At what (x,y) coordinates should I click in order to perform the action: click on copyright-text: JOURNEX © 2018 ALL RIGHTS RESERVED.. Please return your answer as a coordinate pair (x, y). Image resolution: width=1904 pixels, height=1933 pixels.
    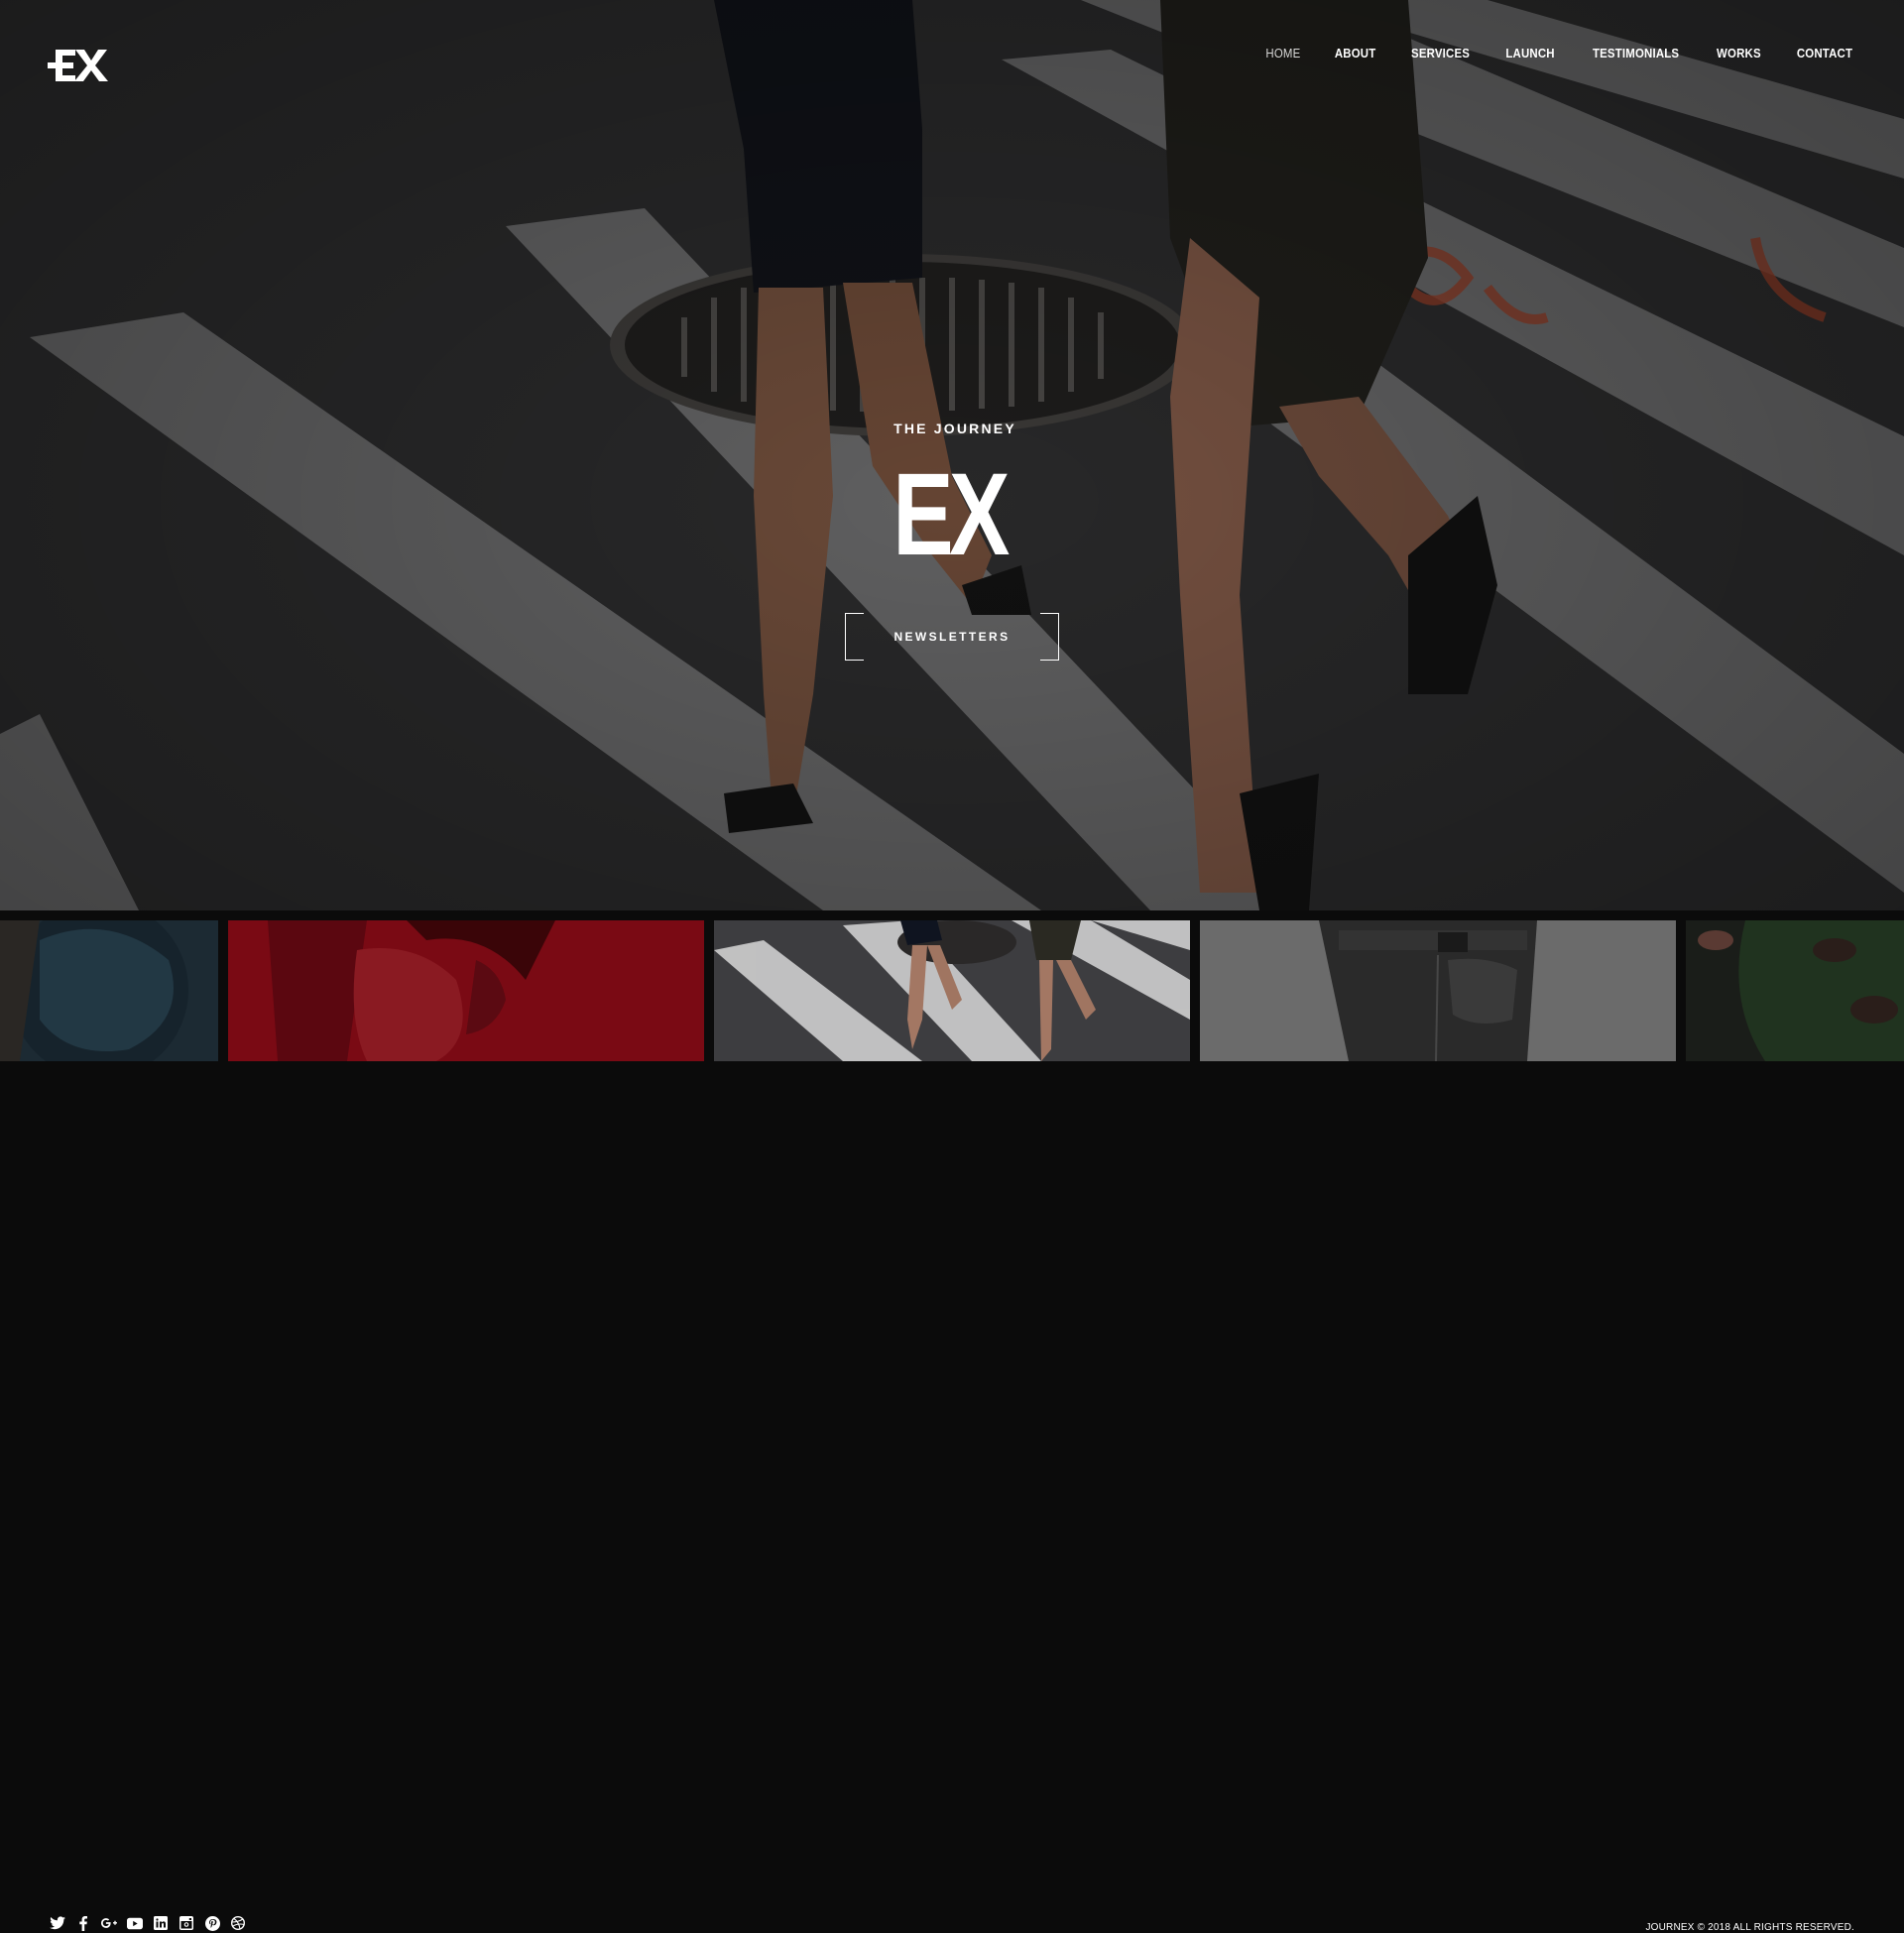
    Looking at the image, I should click on (1749, 1927).